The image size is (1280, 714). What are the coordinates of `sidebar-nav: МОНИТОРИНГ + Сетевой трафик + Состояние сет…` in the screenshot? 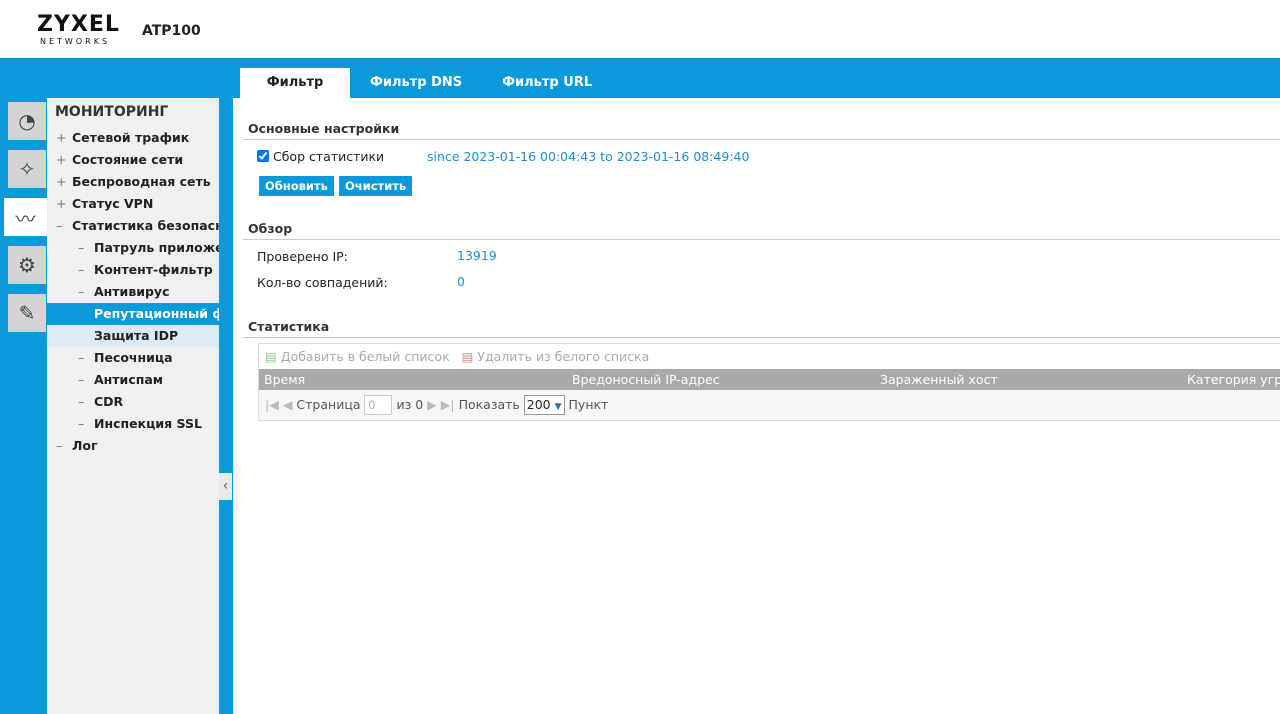 It's located at (133, 406).